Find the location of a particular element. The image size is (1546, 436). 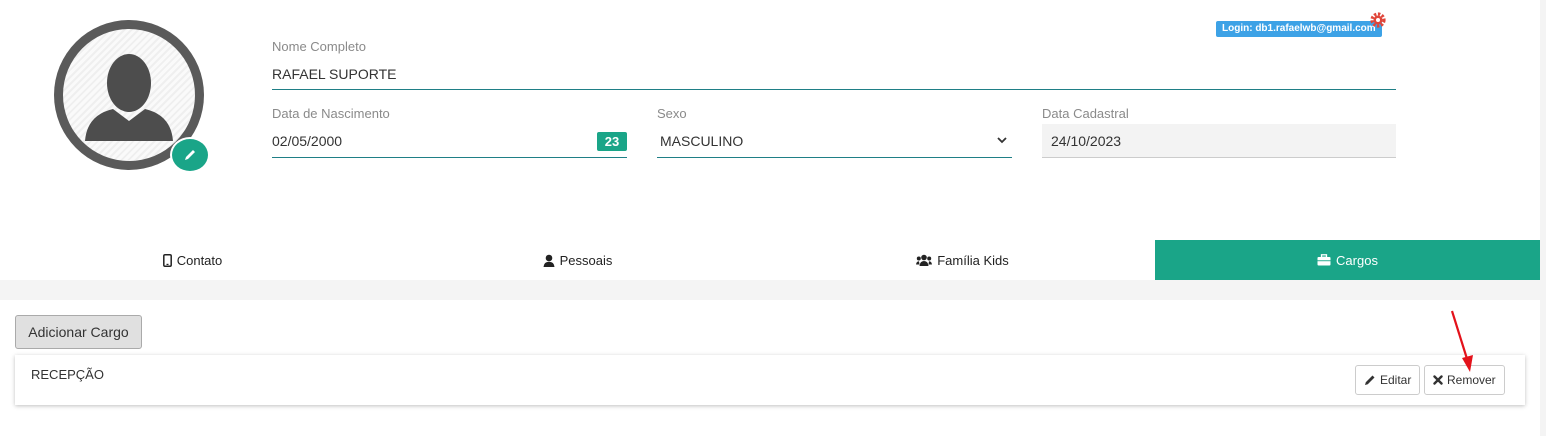

gear-icon is located at coordinates (1378, 20).